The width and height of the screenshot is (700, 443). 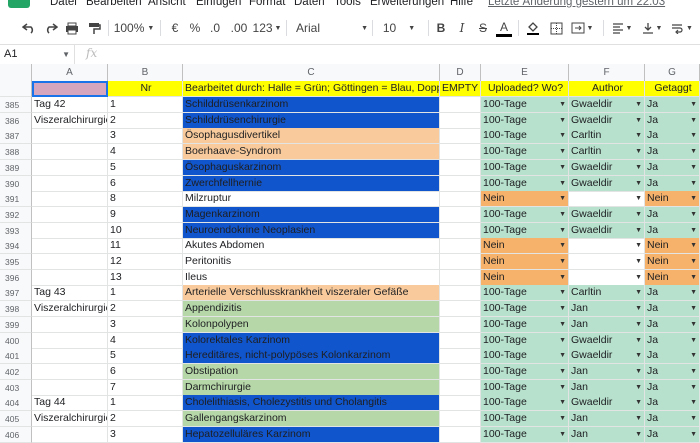 What do you see at coordinates (607, 262) in the screenshot?
I see `cell-author: ▼` at bounding box center [607, 262].